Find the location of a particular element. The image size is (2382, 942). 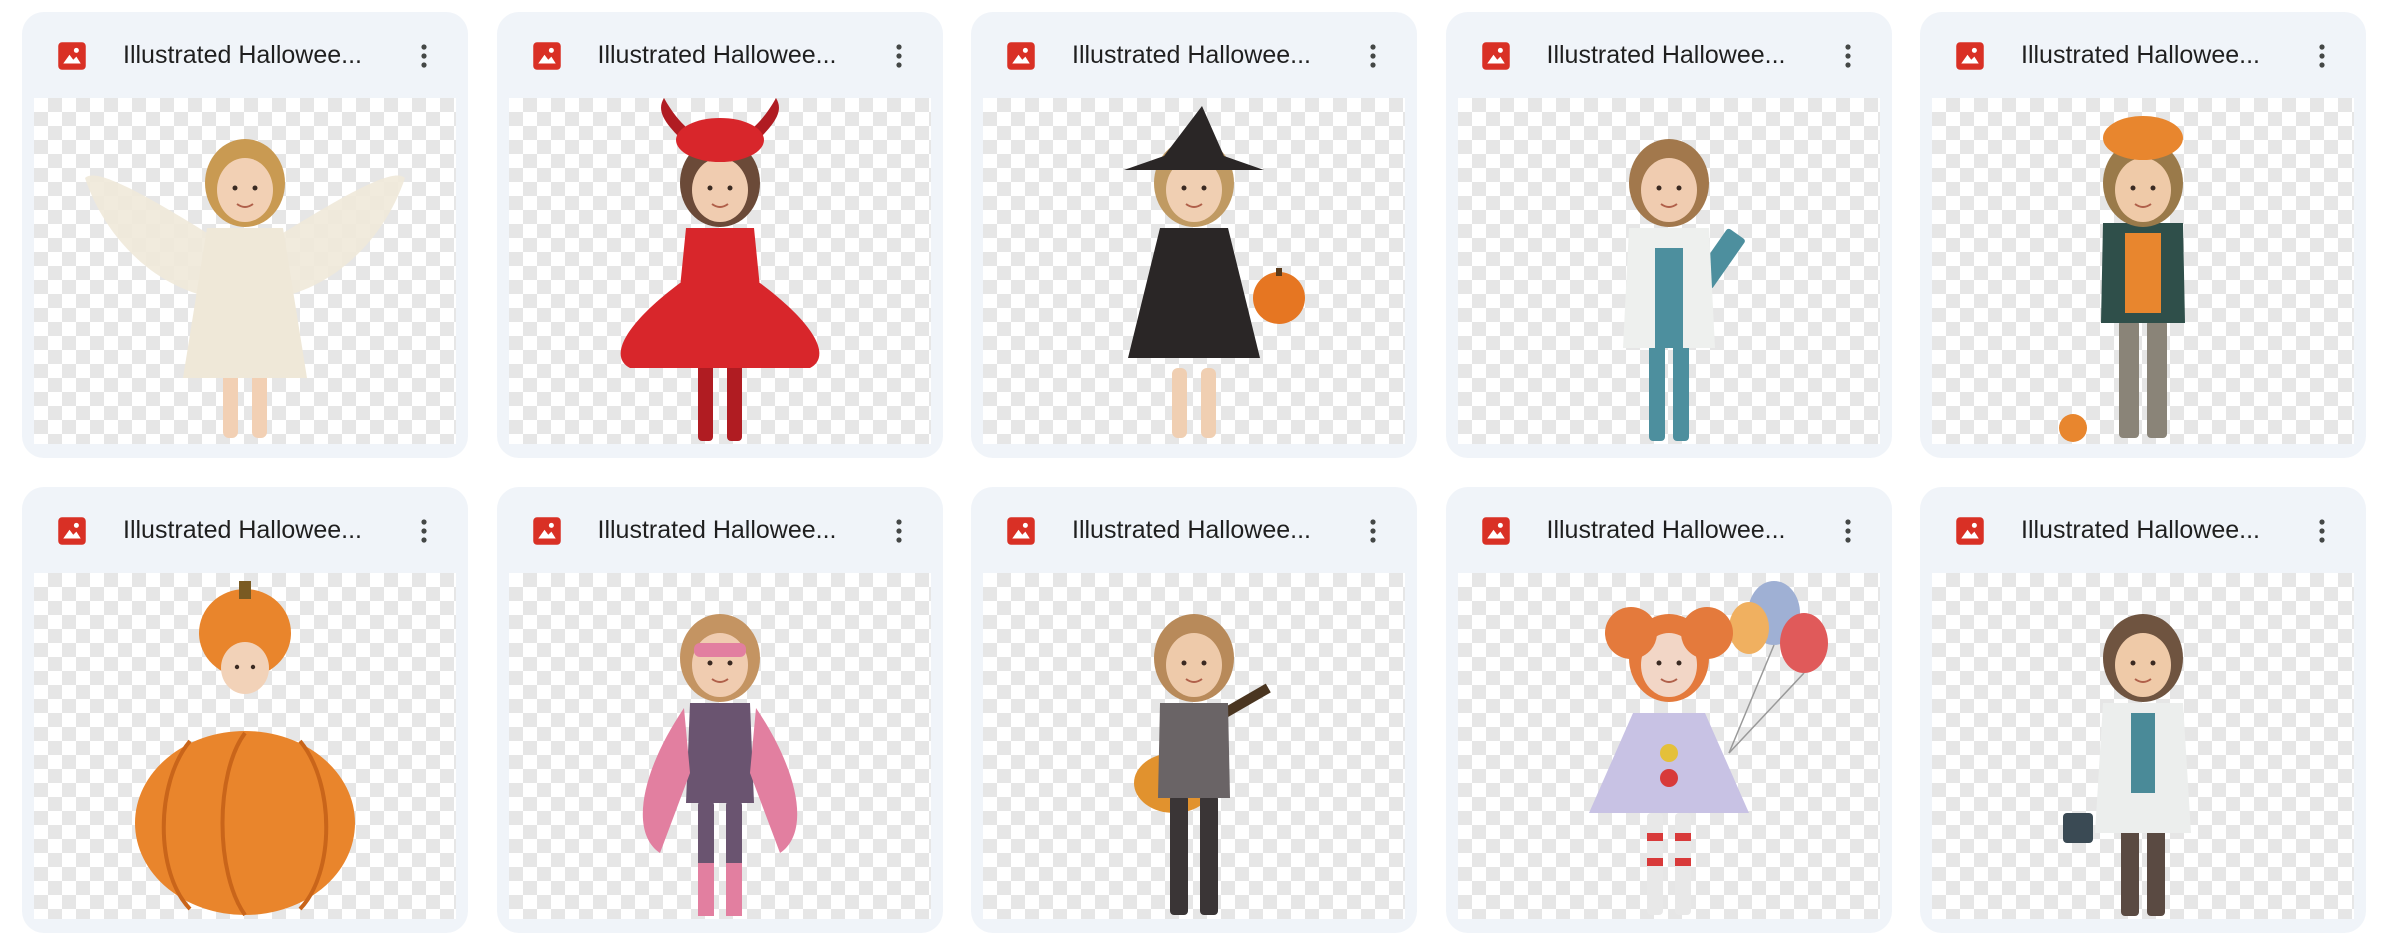

costume-illustration-doctor-boy is located at coordinates (2127, 765).